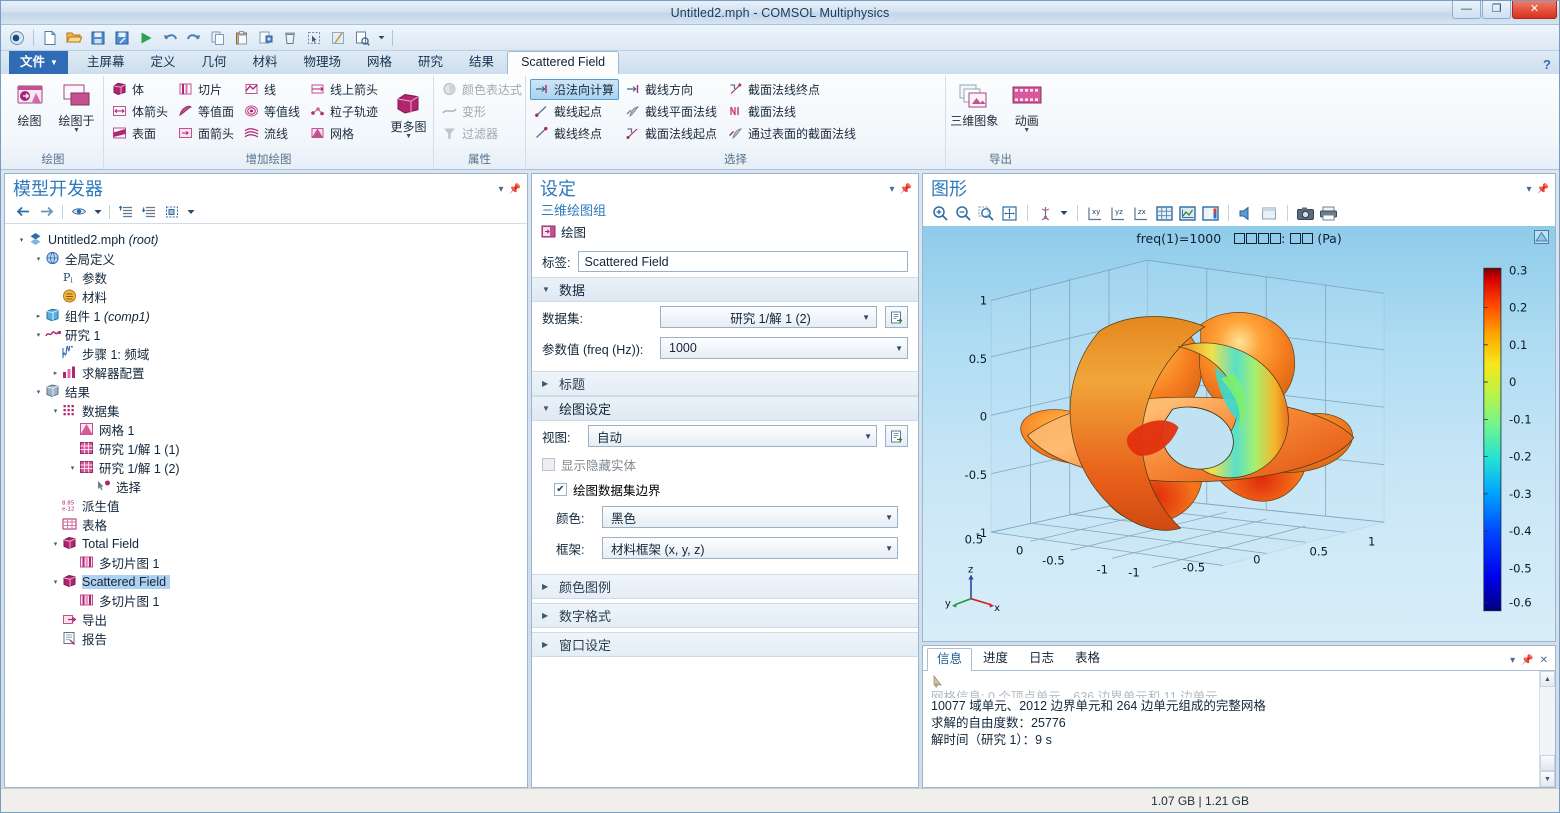  I want to click on tree-node: ▾ 数据集, so click(268, 410).